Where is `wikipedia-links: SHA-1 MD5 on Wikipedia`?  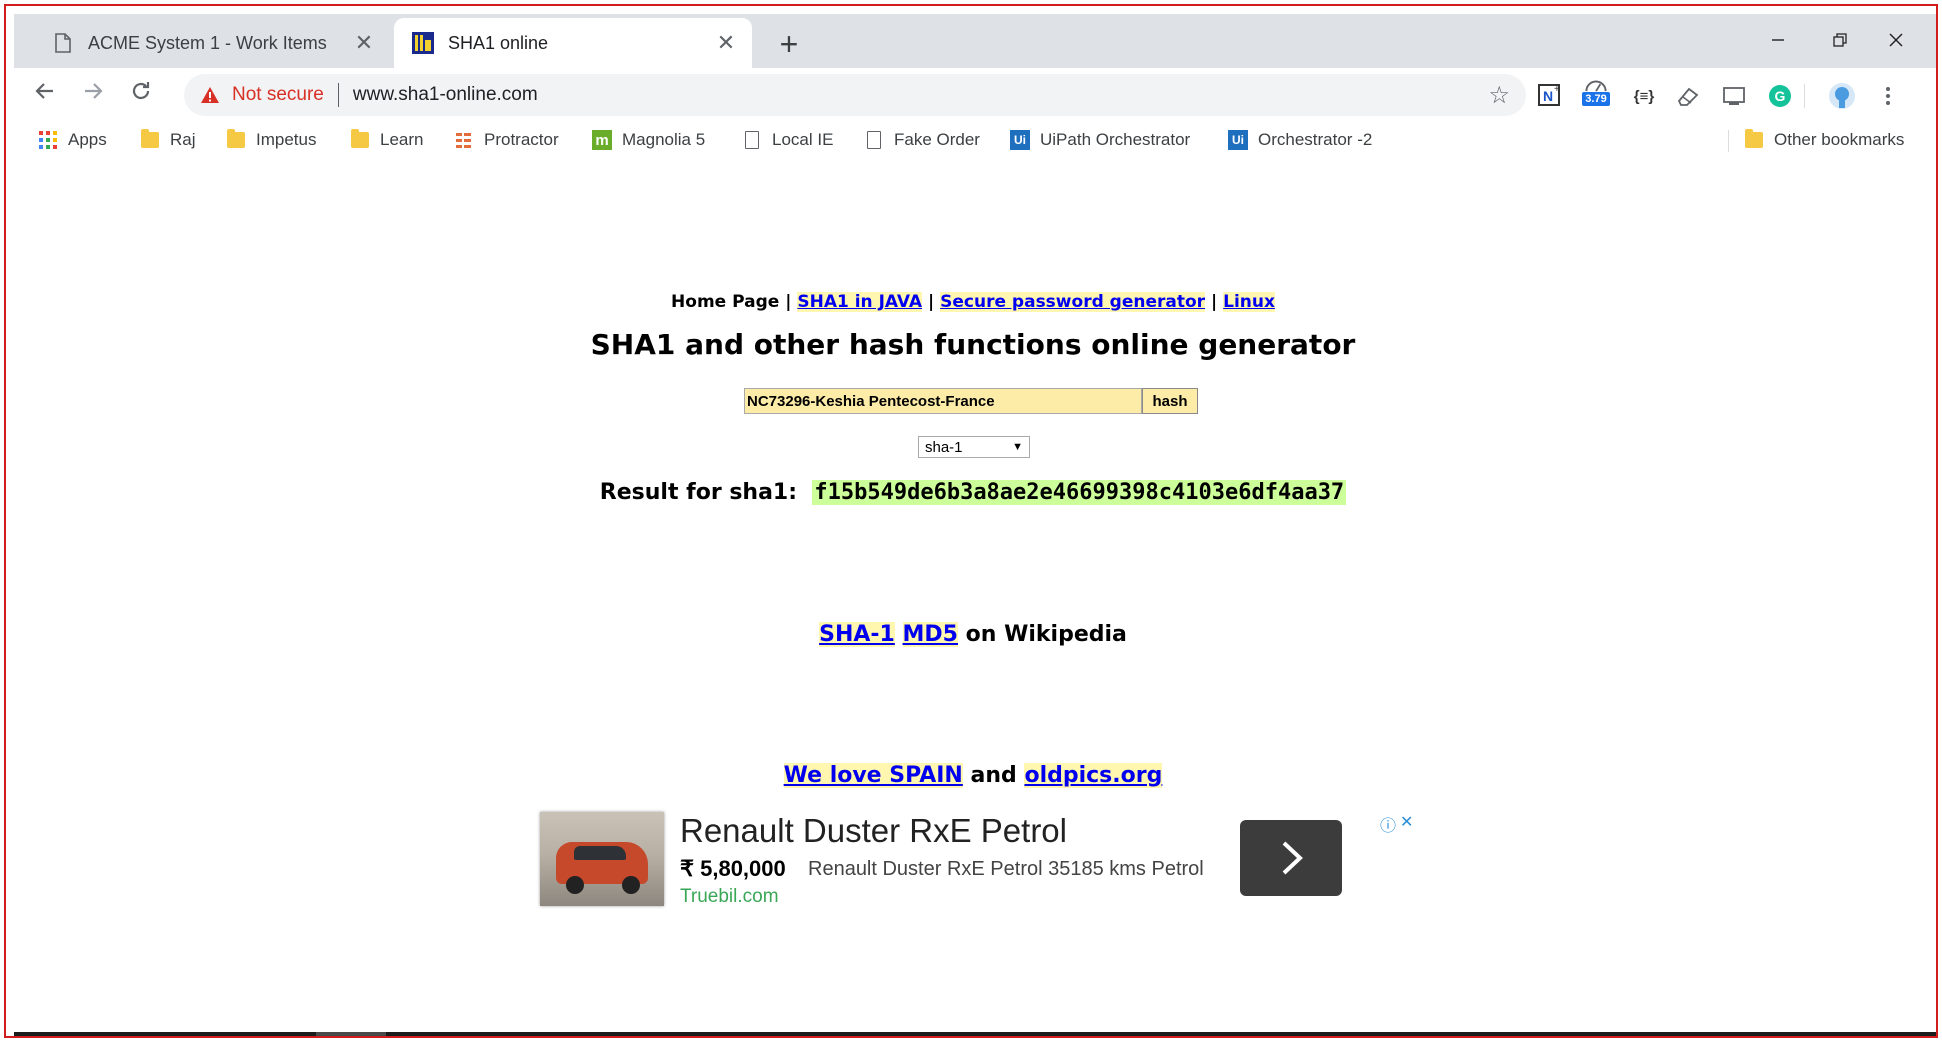 wikipedia-links: SHA-1 MD5 on Wikipedia is located at coordinates (971, 634).